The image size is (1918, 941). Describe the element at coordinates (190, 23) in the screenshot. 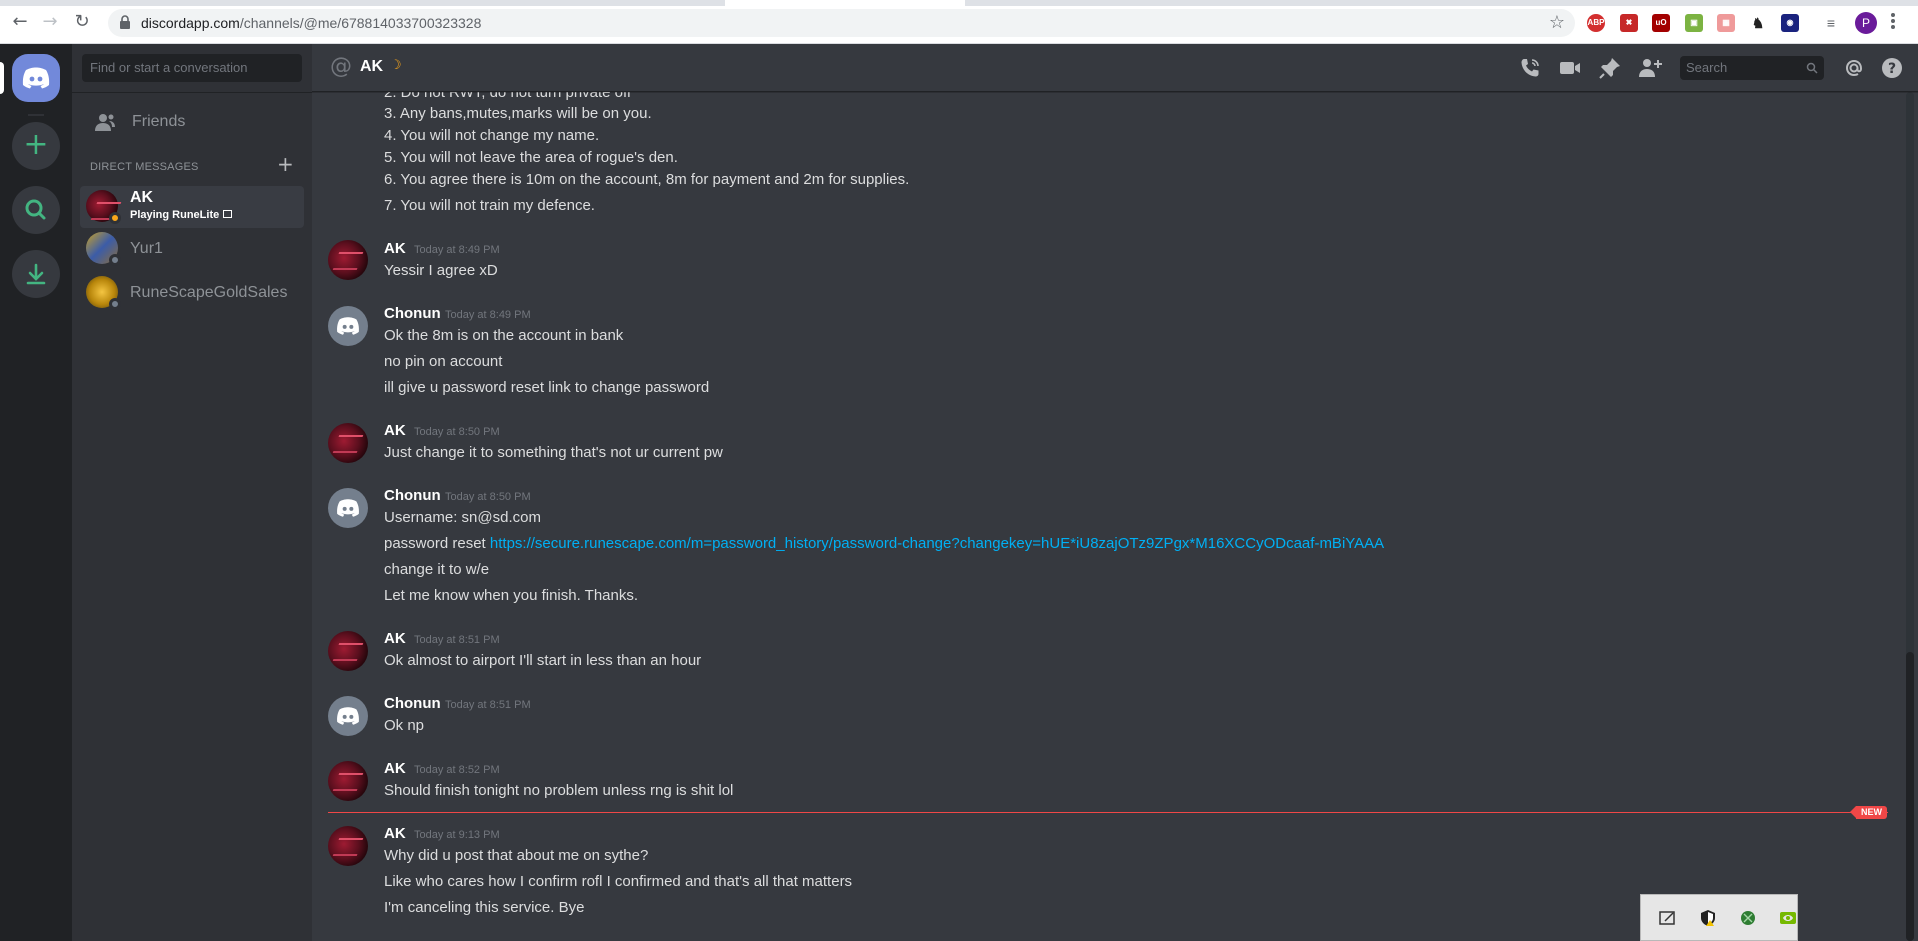

I see `url-host: discordapp.com` at that location.